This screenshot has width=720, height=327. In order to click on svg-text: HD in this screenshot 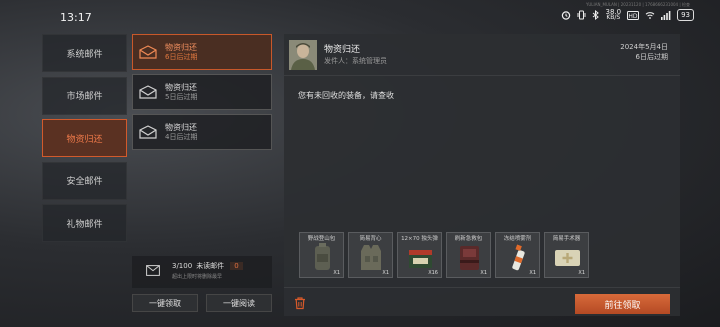, I will do `click(634, 16)`.